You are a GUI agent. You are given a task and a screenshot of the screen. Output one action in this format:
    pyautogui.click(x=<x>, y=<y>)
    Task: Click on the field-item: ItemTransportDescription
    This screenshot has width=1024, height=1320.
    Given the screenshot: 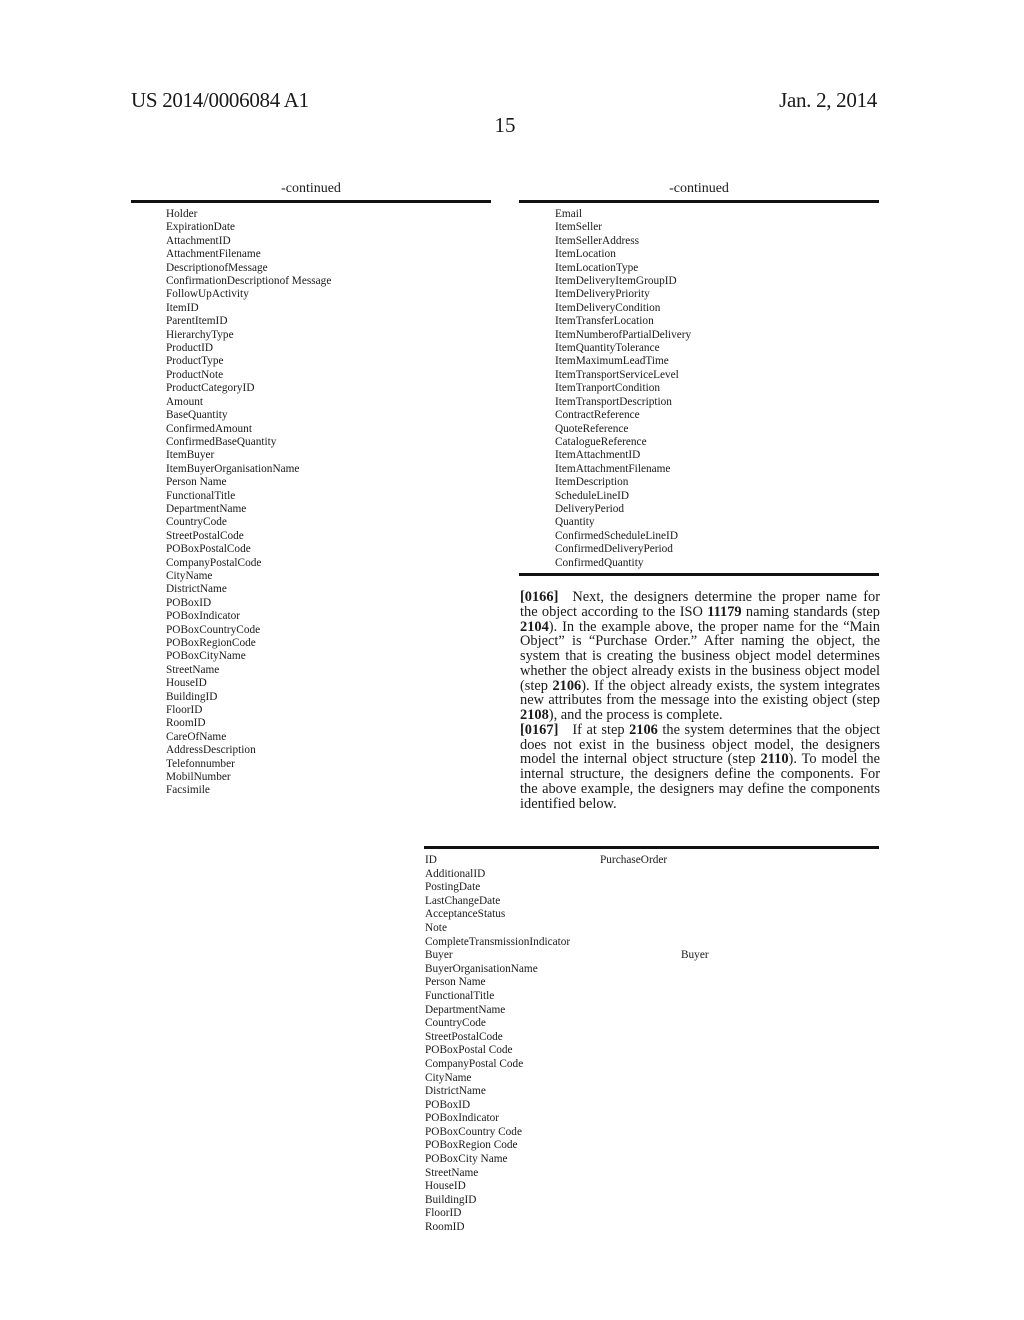 What is the action you would take?
    pyautogui.click(x=613, y=401)
    